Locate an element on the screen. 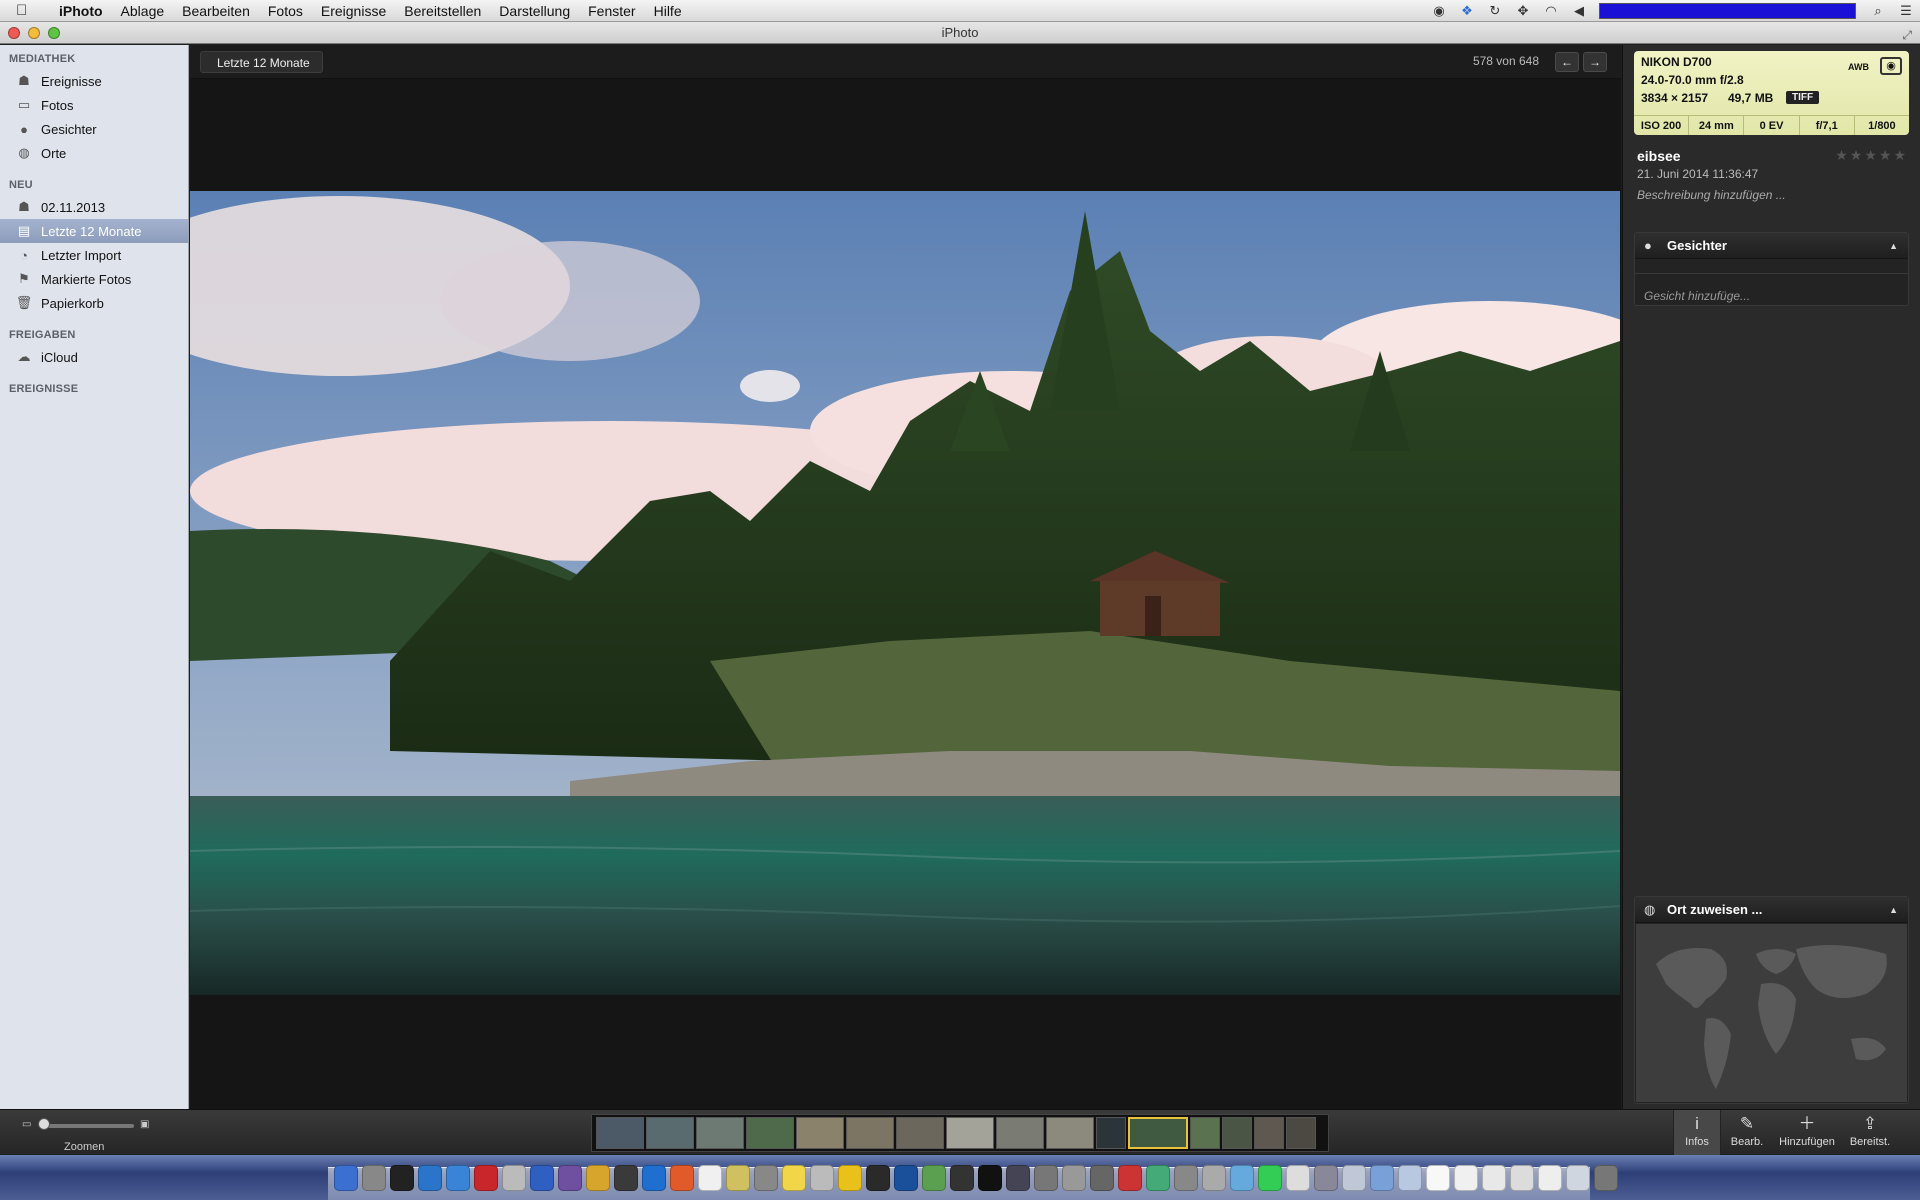 This screenshot has height=1200, width=1920. fullscreen-icon: ⤢ is located at coordinates (1907, 35).